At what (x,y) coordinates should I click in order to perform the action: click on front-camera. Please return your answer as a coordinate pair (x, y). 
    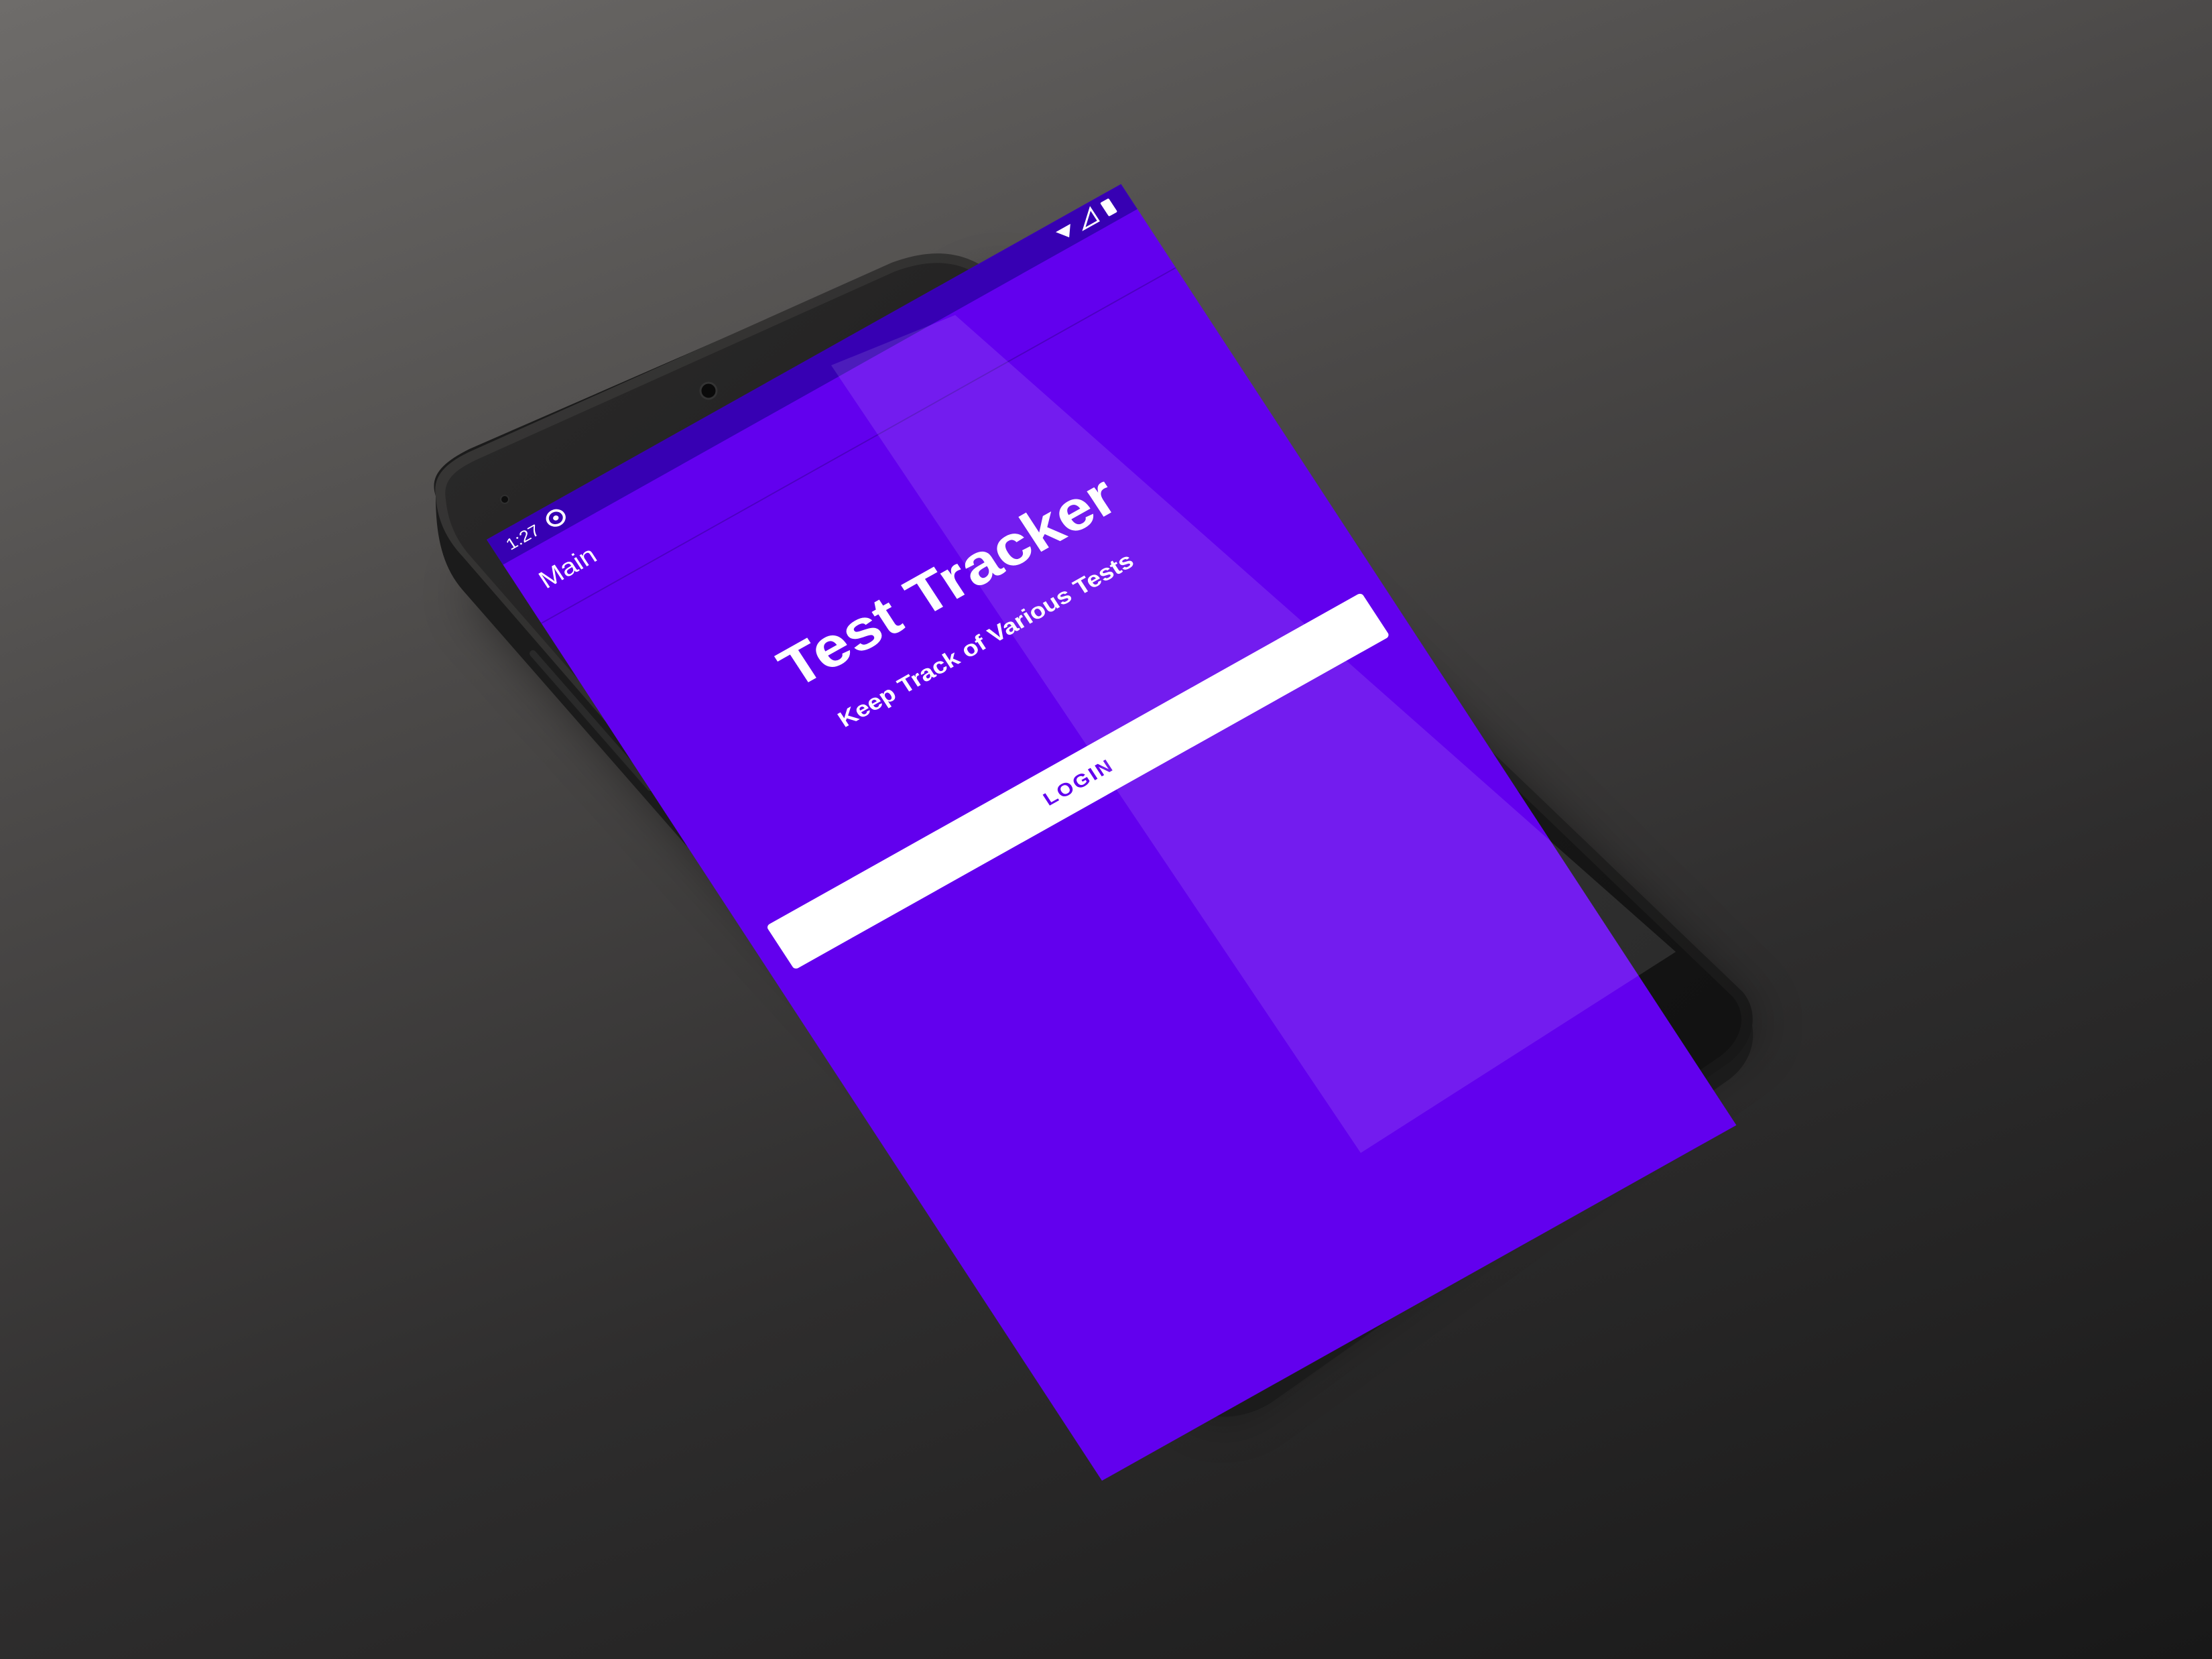
    Looking at the image, I should click on (708, 390).